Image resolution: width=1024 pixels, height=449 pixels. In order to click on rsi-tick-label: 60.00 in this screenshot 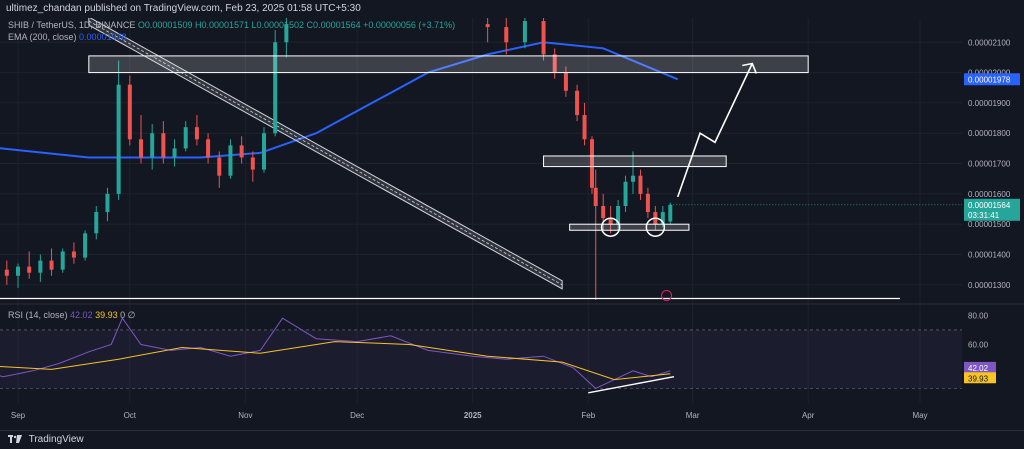, I will do `click(978, 345)`.